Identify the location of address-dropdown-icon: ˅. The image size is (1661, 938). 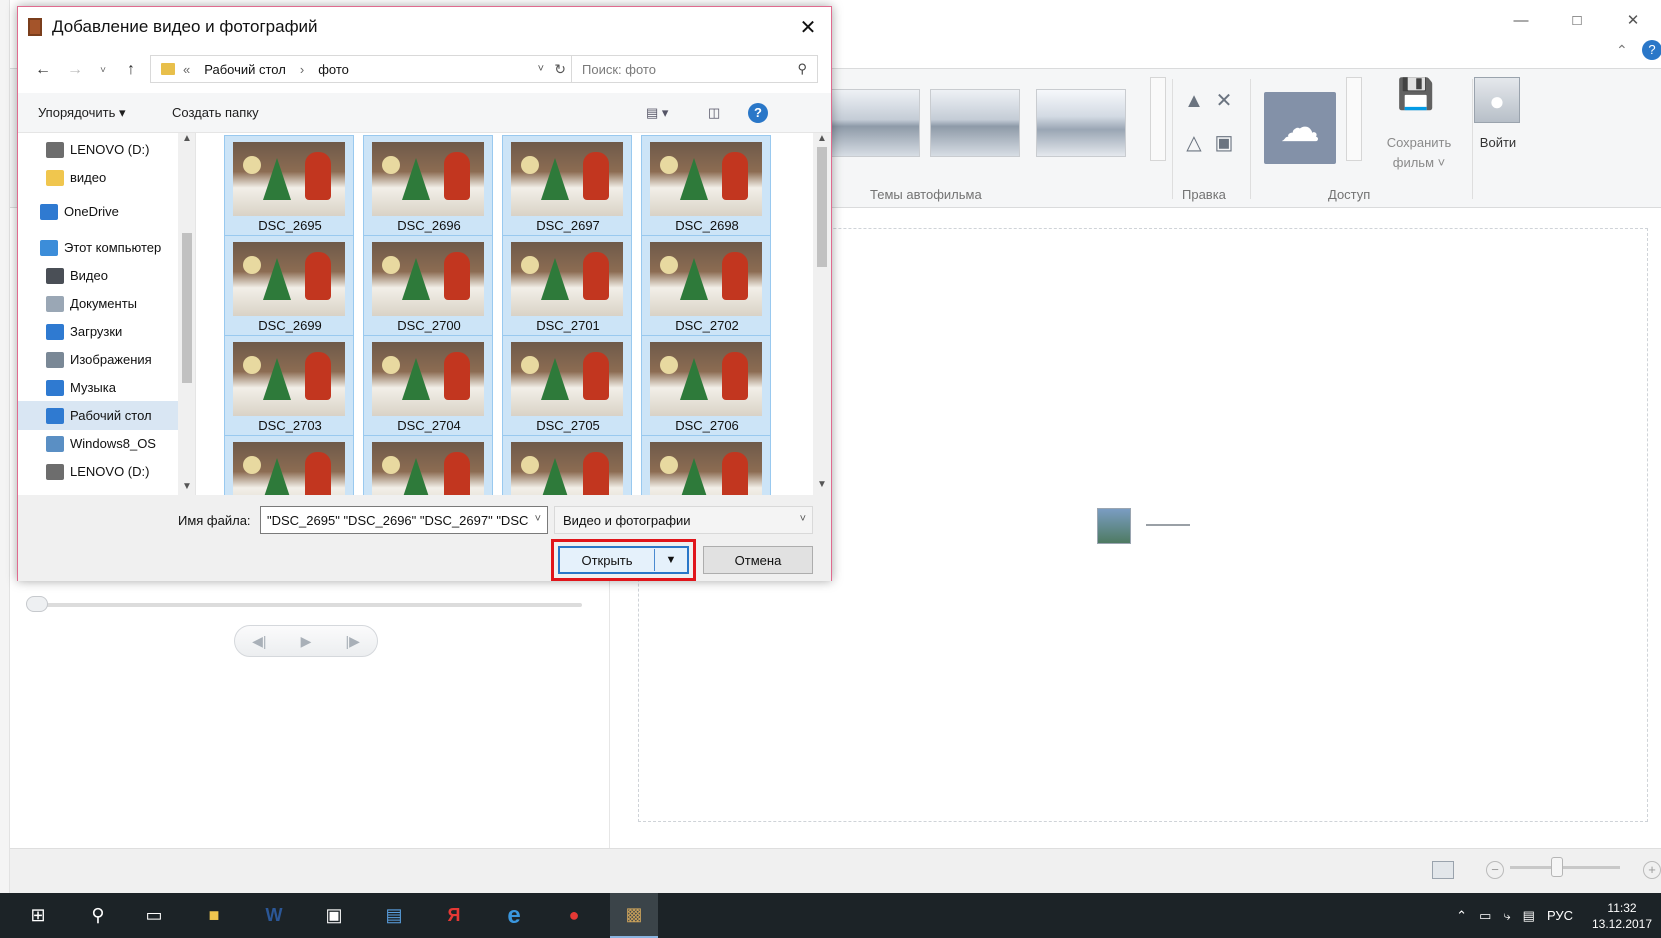
(541, 69).